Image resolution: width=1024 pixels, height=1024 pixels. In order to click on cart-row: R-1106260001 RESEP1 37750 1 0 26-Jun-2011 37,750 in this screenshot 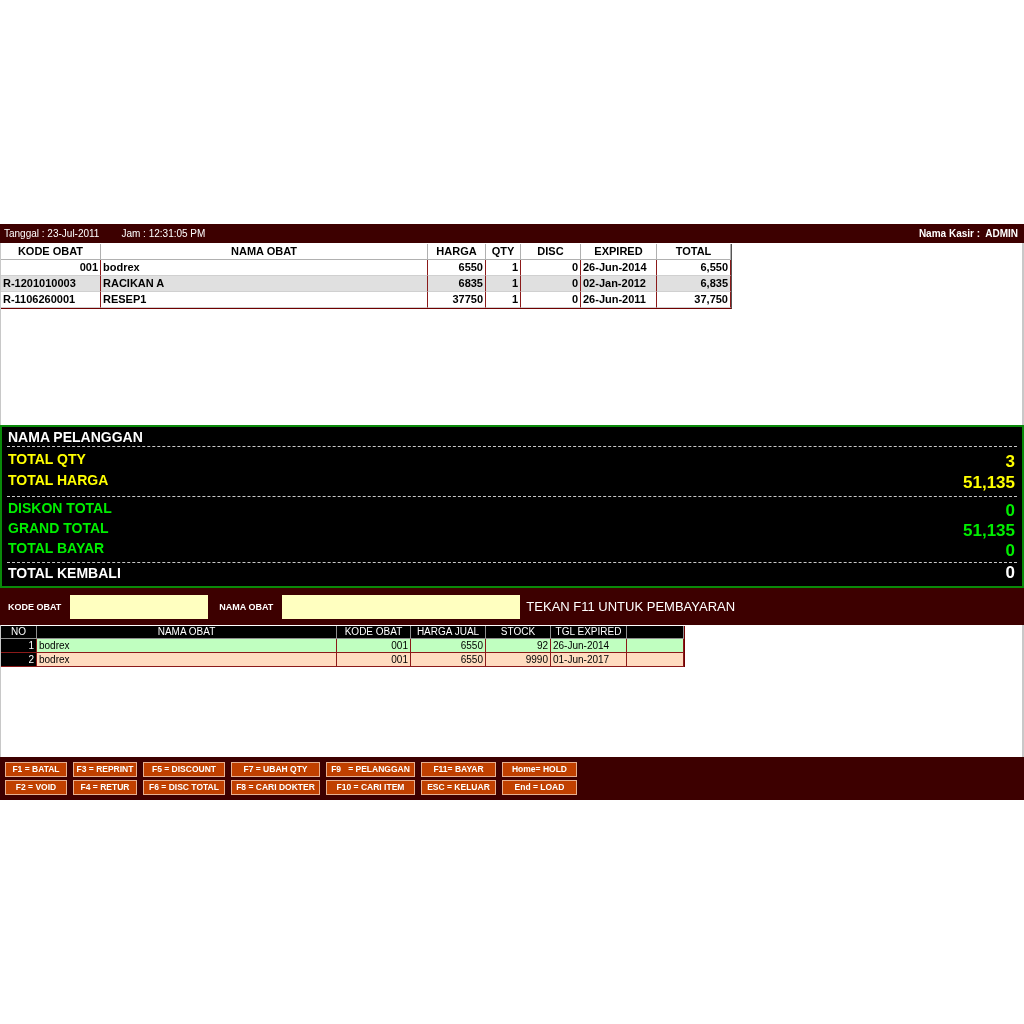, I will do `click(366, 300)`.